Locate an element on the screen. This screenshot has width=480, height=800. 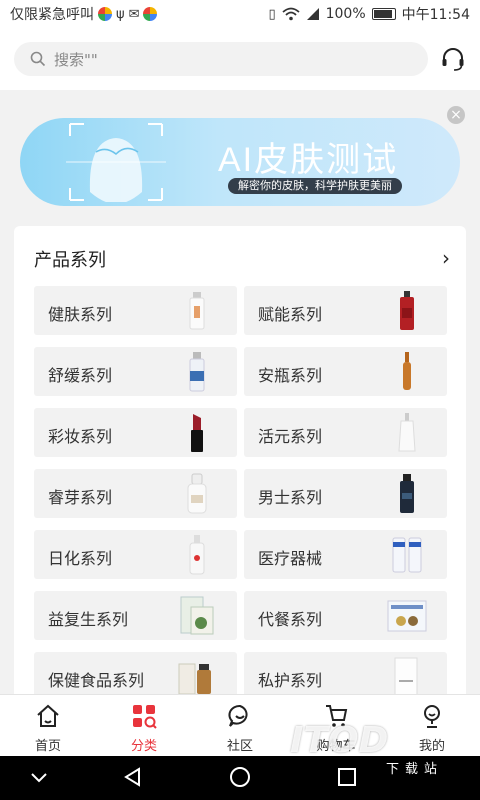
search-input: 搜索"" is located at coordinates (76, 59).